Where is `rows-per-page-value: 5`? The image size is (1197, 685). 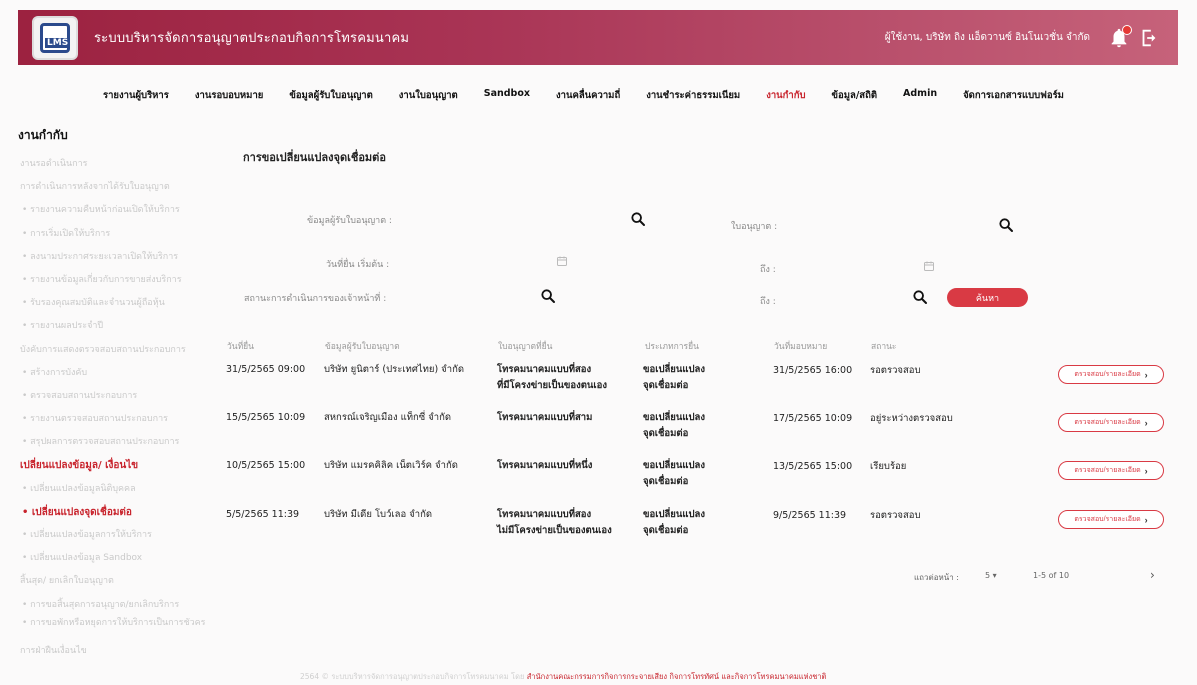 rows-per-page-value: 5 is located at coordinates (988, 575).